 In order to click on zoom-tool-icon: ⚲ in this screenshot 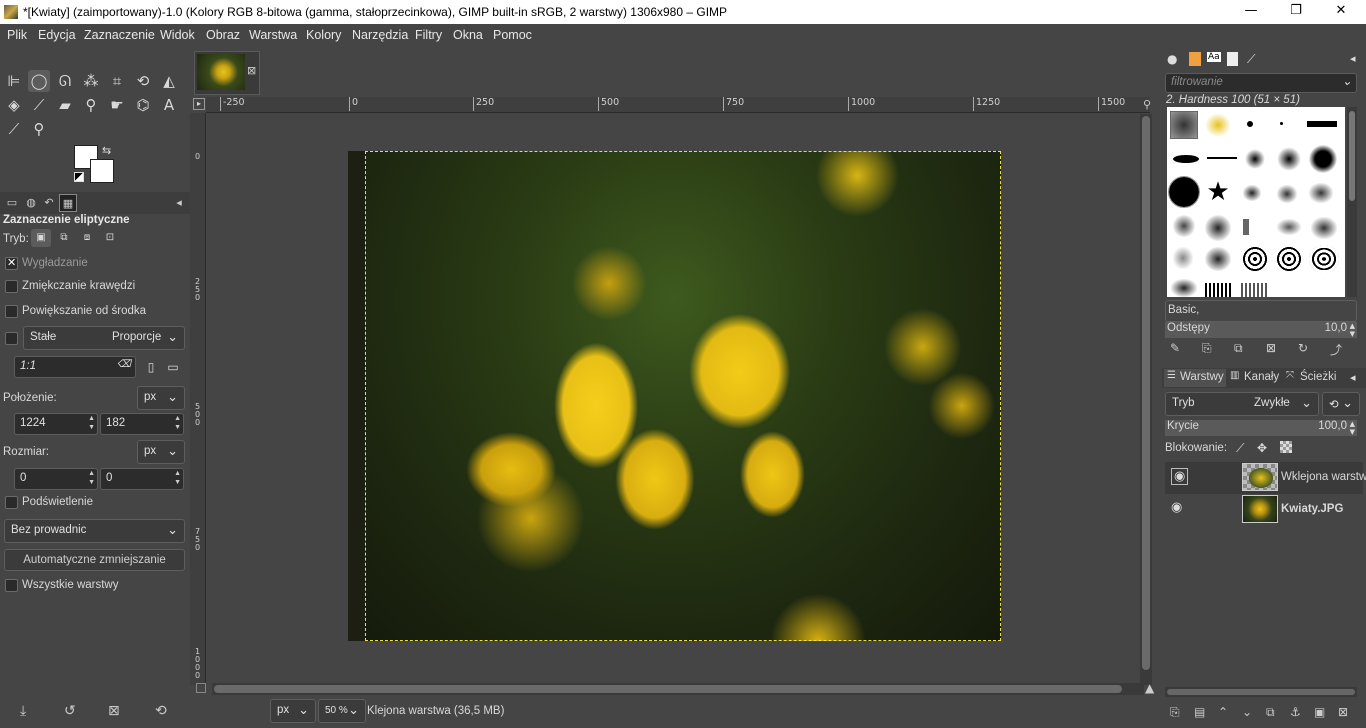, I will do `click(39, 129)`.